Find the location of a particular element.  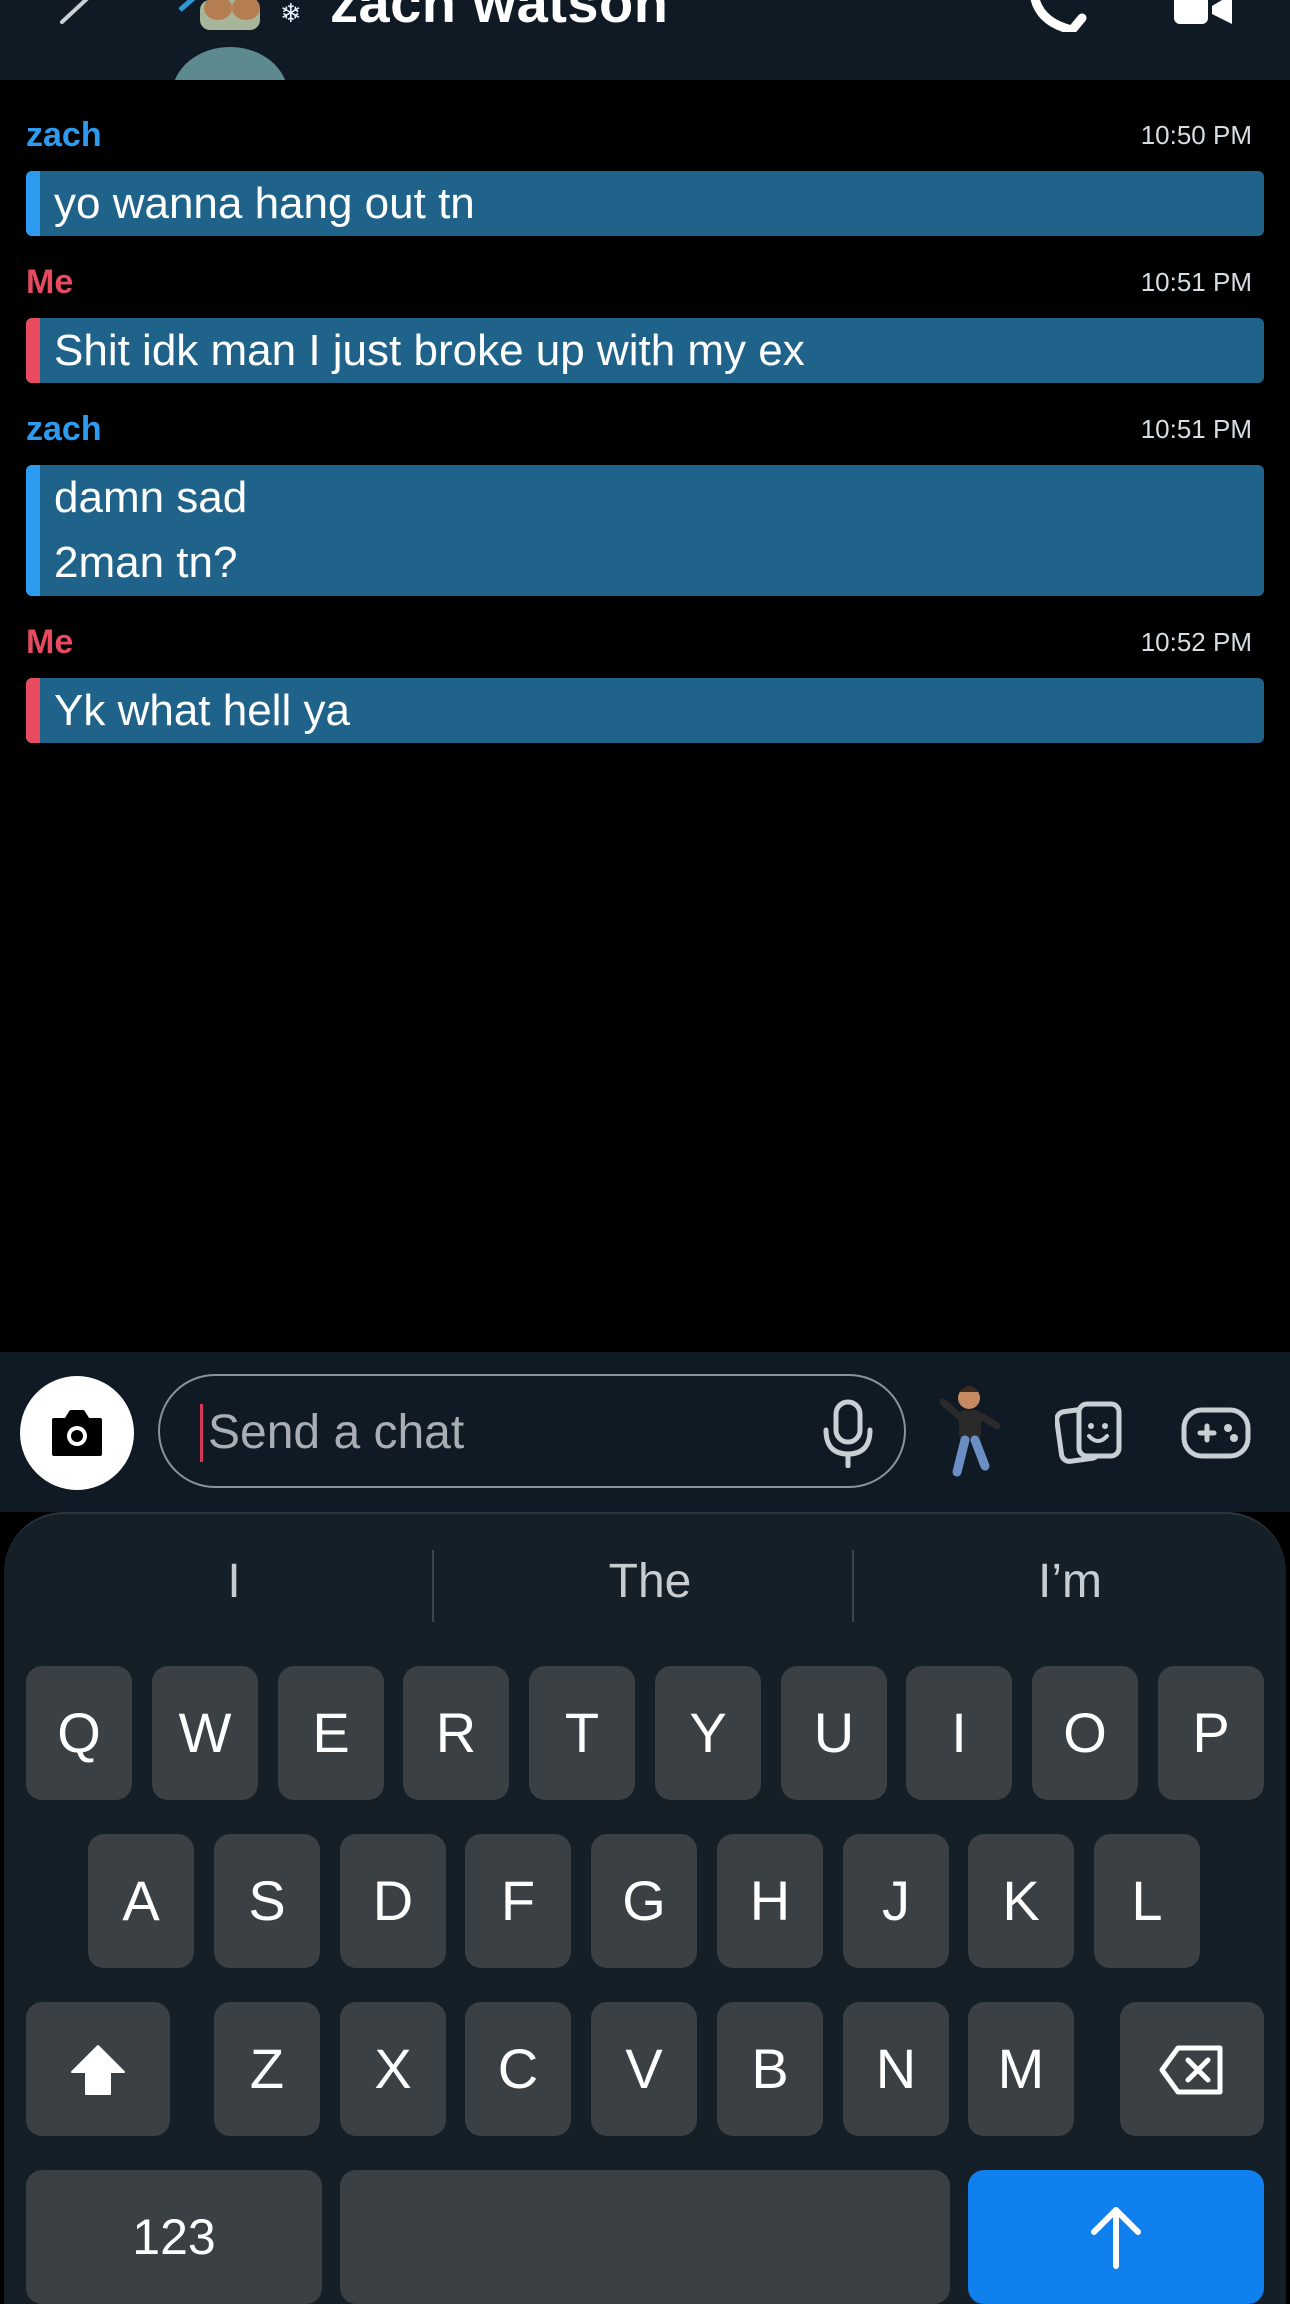

message-sender: zach is located at coordinates (64, 429).